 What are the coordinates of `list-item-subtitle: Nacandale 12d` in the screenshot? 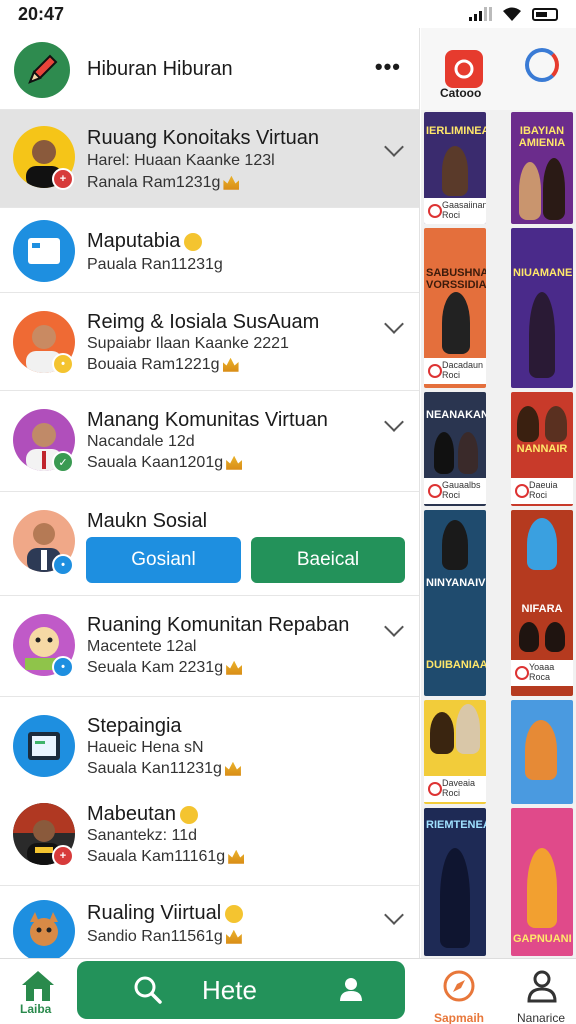 It's located at (141, 441).